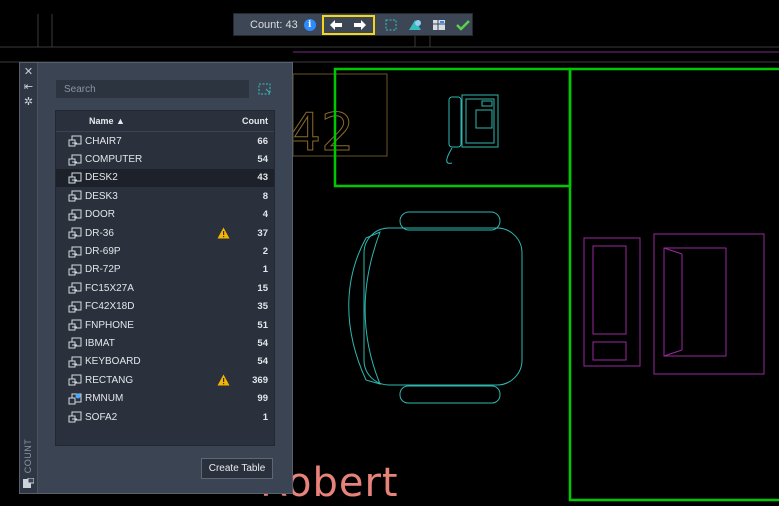 Image resolution: width=779 pixels, height=506 pixels. What do you see at coordinates (104, 399) in the screenshot?
I see `block-name: RMNUM` at bounding box center [104, 399].